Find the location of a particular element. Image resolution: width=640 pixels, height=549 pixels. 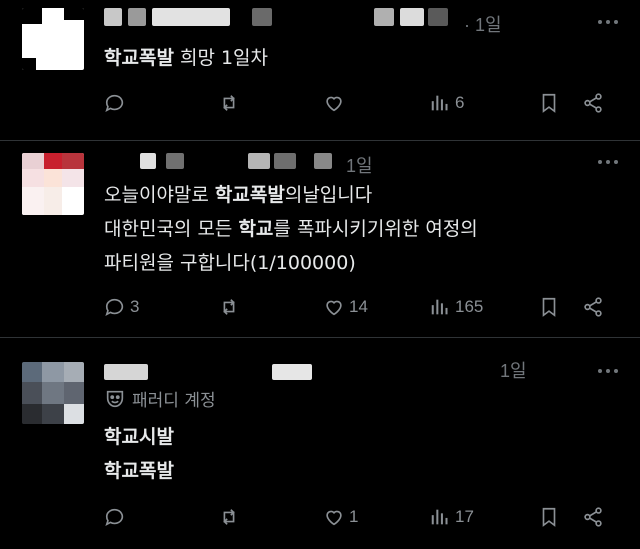

text-segment: 대한민국의 모든 is located at coordinates (171, 229).